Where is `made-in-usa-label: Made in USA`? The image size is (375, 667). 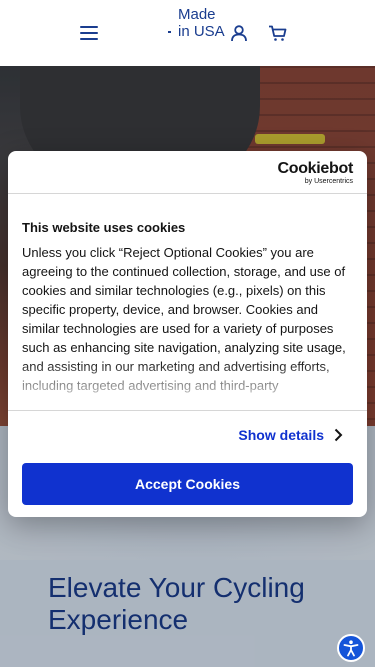
made-in-usa-label: Made in USA is located at coordinates (201, 23).